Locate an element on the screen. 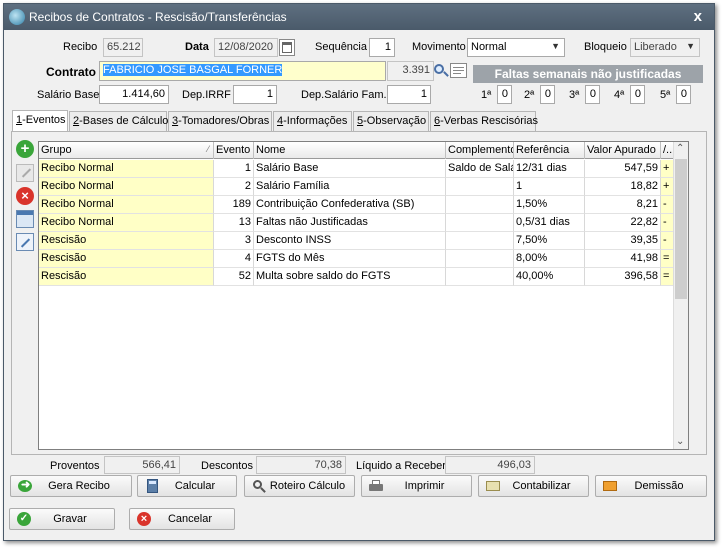  week-label: 1ª is located at coordinates (486, 95).